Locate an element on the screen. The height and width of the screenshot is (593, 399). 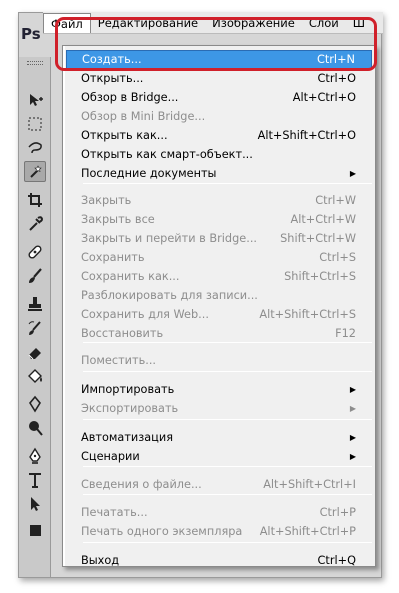
menu-item: Сценарии ▶ is located at coordinates (219, 456).